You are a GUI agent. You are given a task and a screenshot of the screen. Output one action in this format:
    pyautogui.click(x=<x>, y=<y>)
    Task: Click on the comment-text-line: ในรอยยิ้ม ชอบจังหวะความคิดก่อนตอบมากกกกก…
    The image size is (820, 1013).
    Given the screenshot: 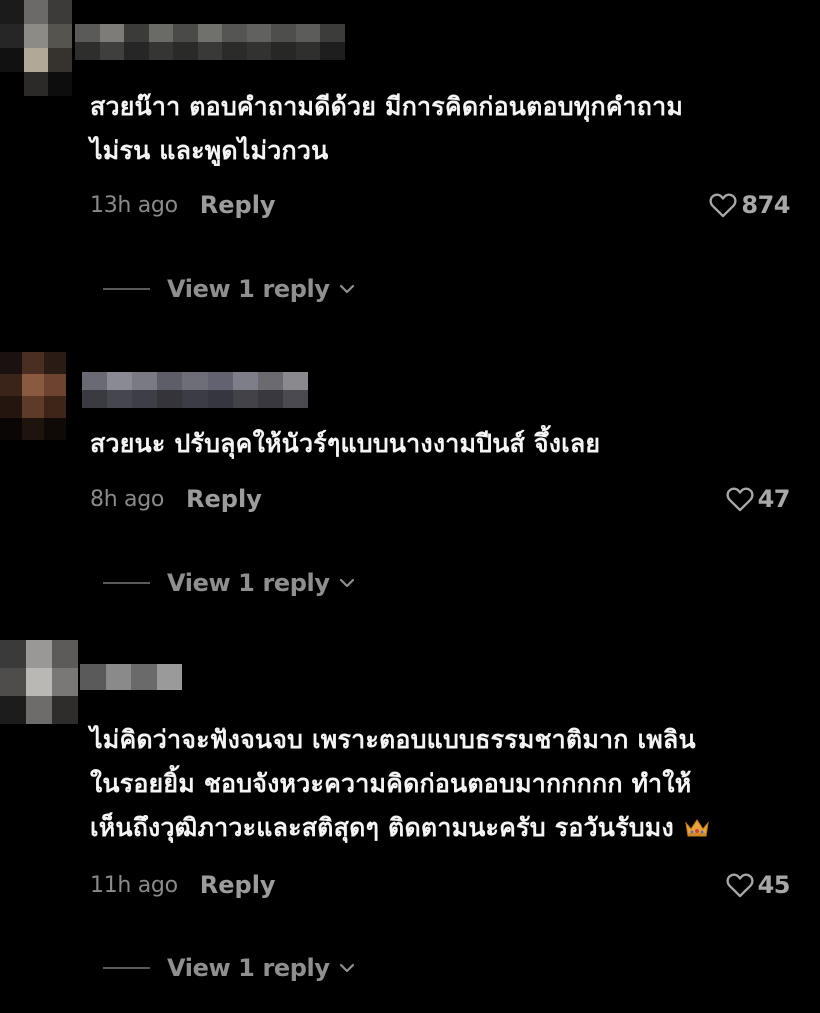 What is the action you would take?
    pyautogui.click(x=391, y=783)
    